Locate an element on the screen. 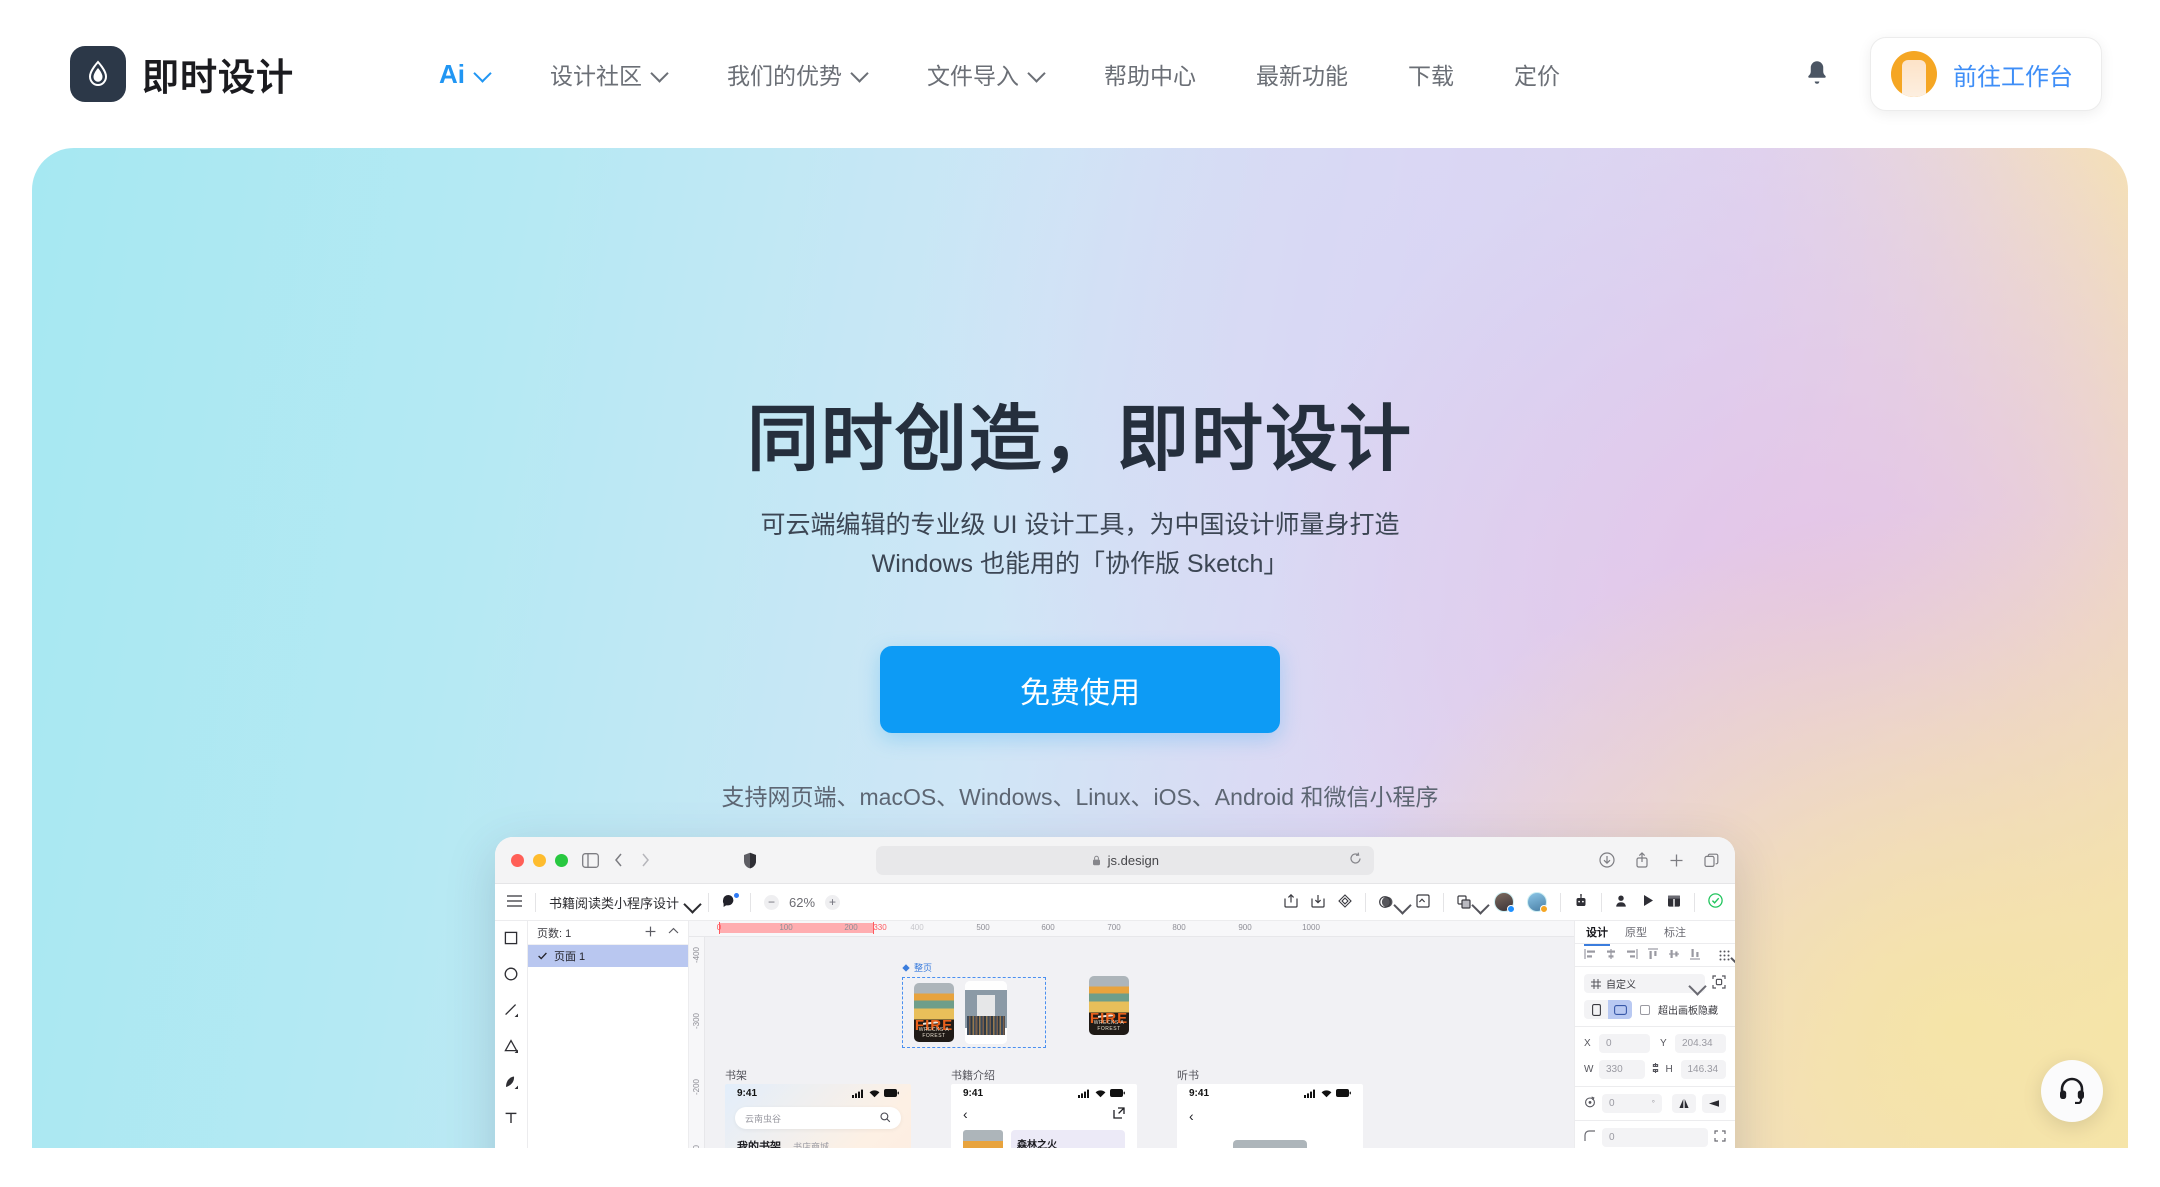 The width and height of the screenshot is (2160, 1187). align-right-icon is located at coordinates (1632, 955).